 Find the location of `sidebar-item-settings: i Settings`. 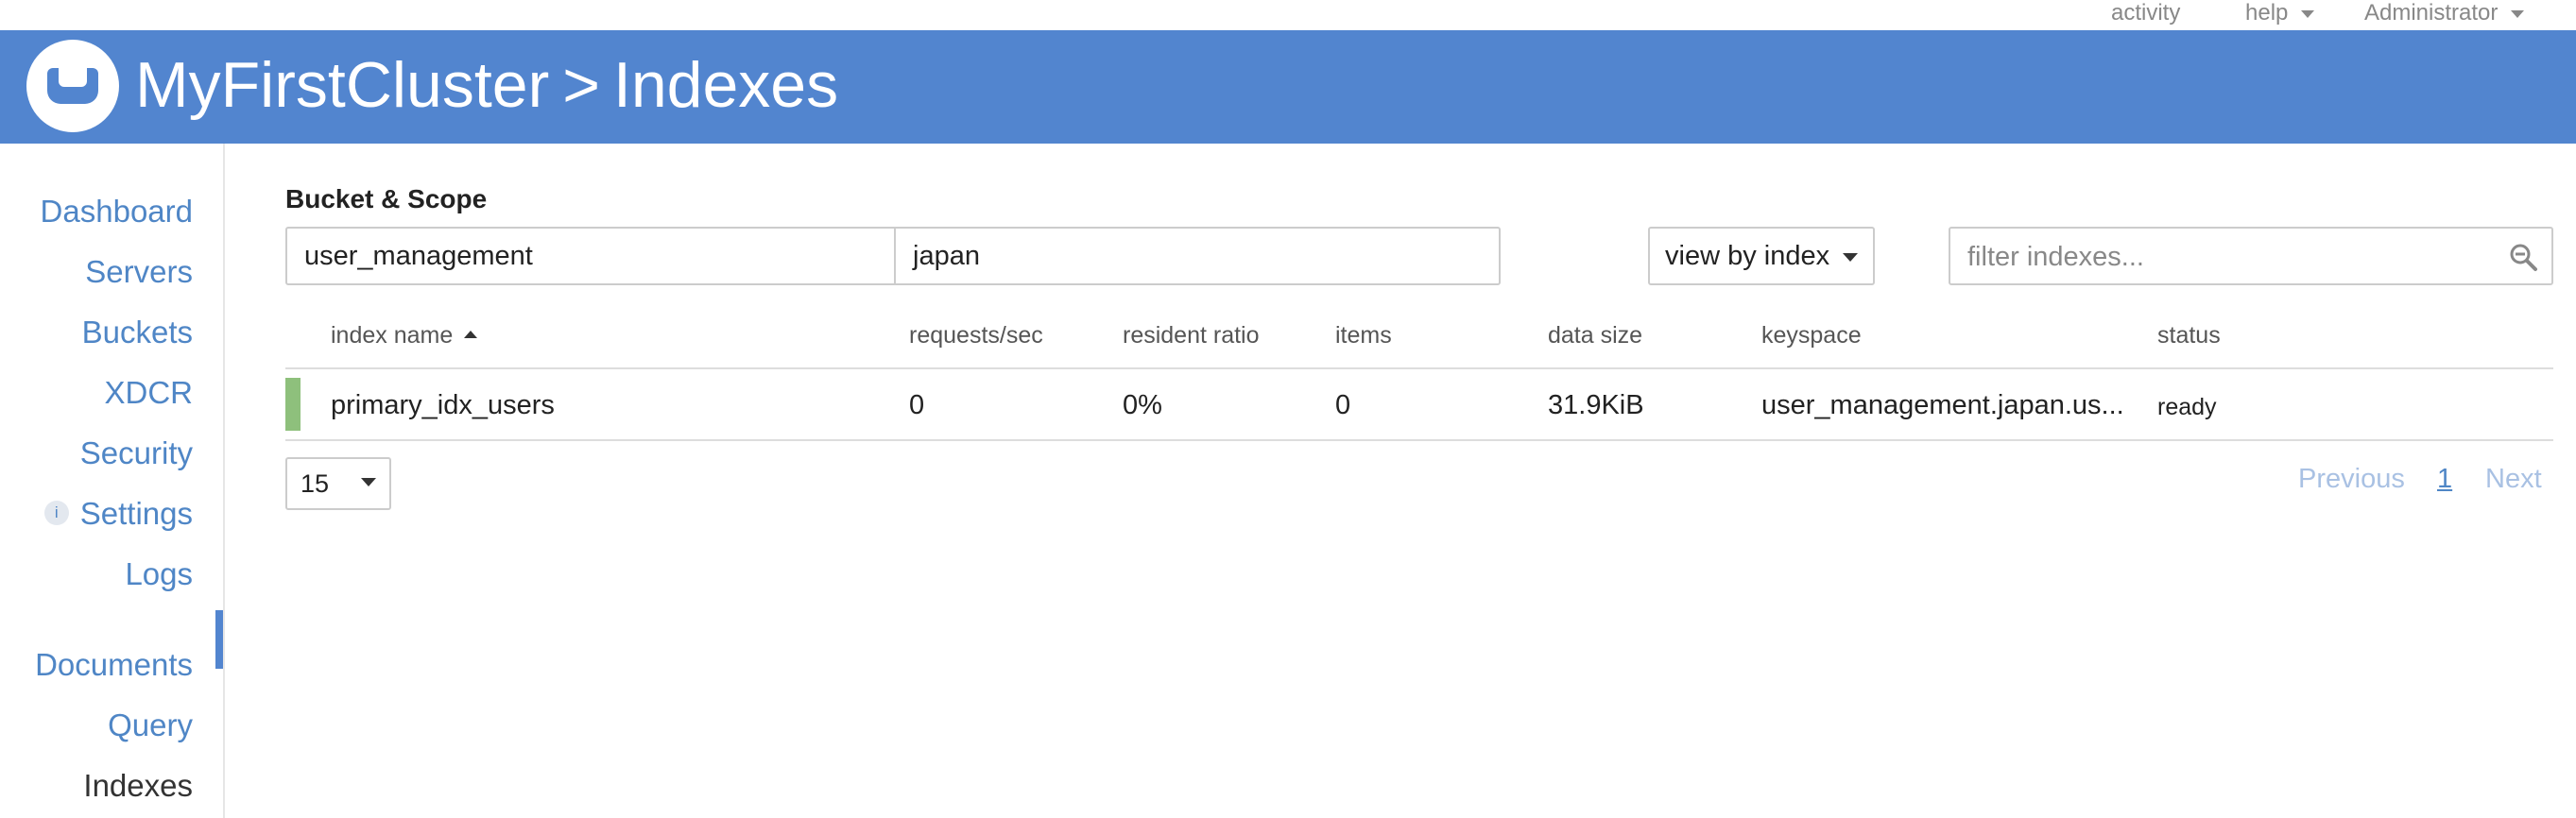

sidebar-item-settings: i Settings is located at coordinates (118, 514).